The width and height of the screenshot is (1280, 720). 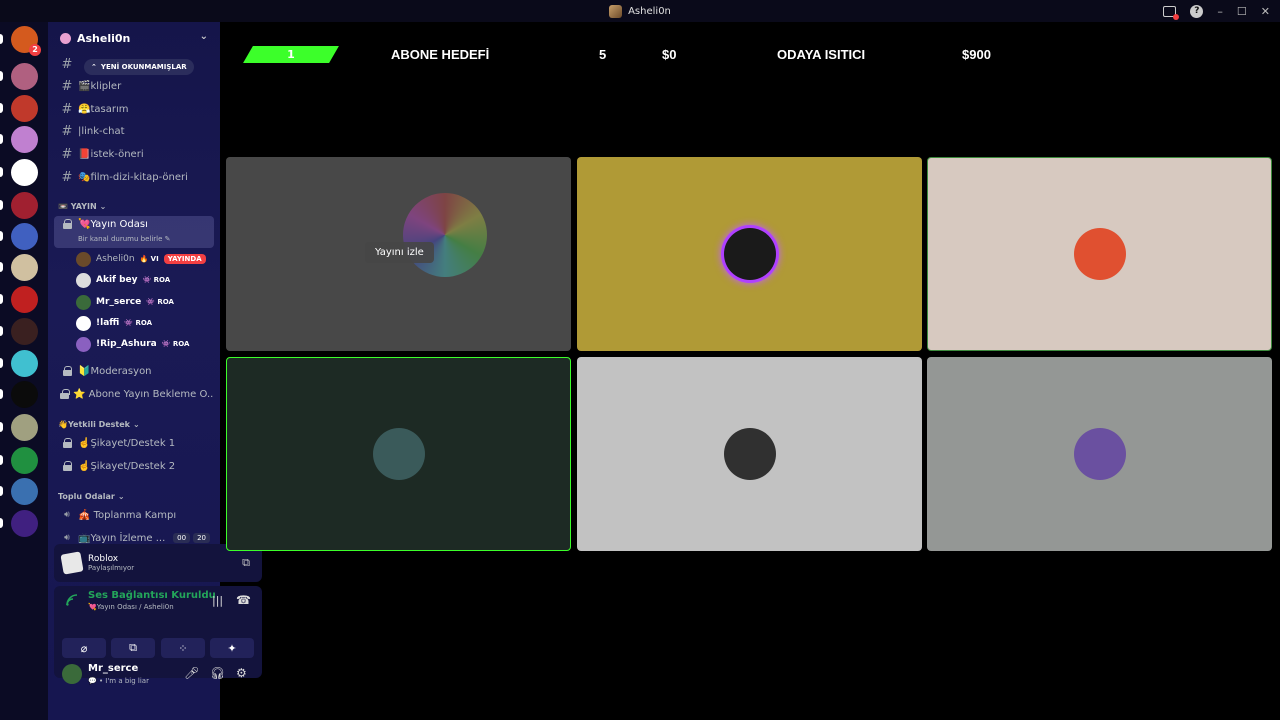 What do you see at coordinates (232, 648) in the screenshot?
I see `soundboard-button: ✦` at bounding box center [232, 648].